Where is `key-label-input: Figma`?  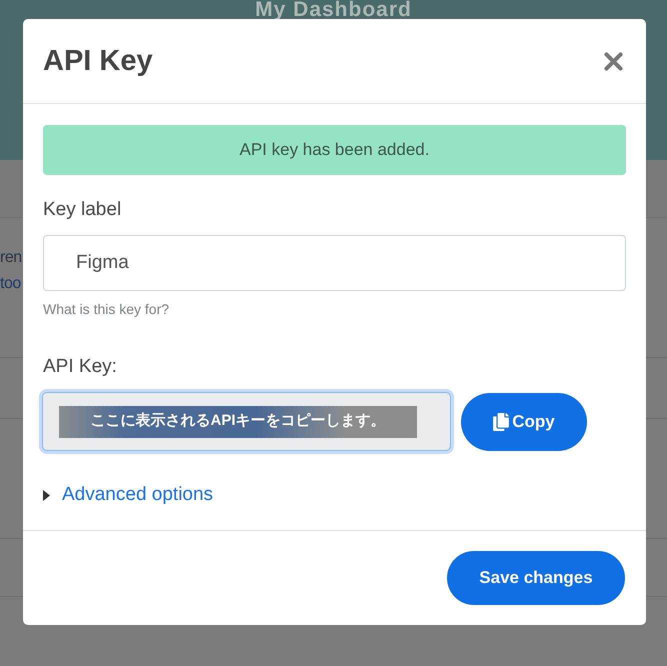
key-label-input: Figma is located at coordinates (334, 263).